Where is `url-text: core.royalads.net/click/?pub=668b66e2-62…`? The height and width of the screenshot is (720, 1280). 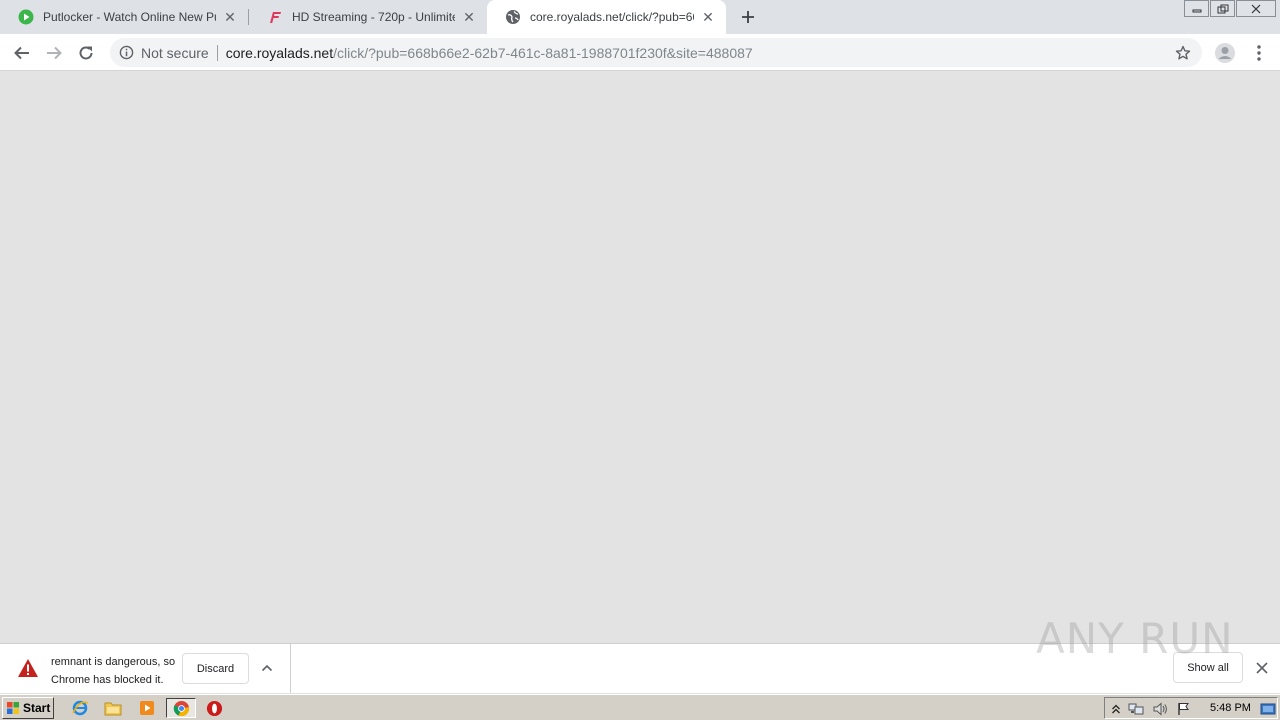 url-text: core.royalads.net/click/?pub=668b66e2-62… is located at coordinates (489, 53).